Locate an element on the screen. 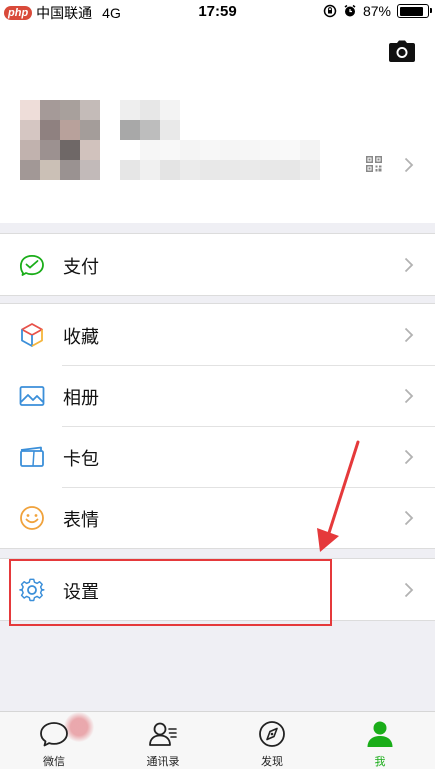 The height and width of the screenshot is (769, 435). battery-percent: 87% is located at coordinates (376, 11).